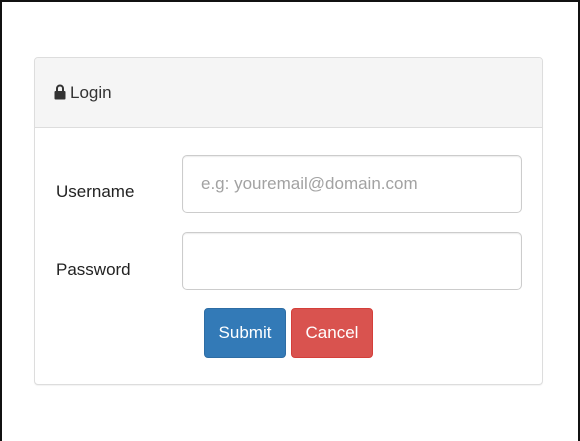 Image resolution: width=580 pixels, height=441 pixels. I want to click on panel-title: Login, so click(91, 92).